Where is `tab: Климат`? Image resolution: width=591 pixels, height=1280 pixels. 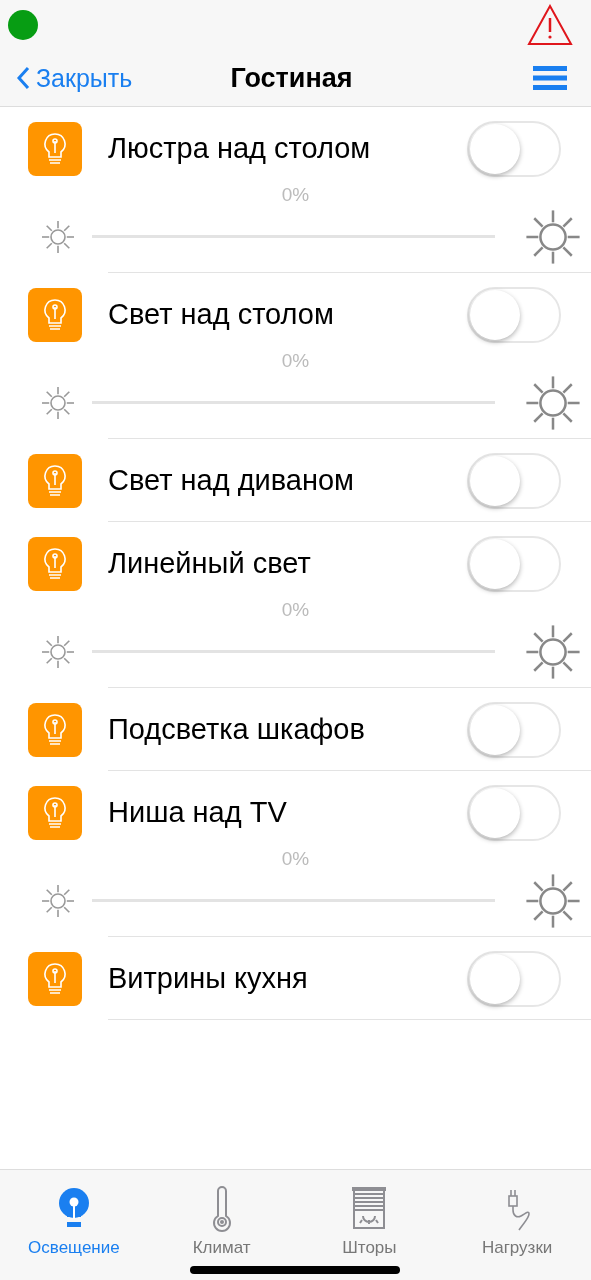 tab: Климат is located at coordinates (221, 1222).